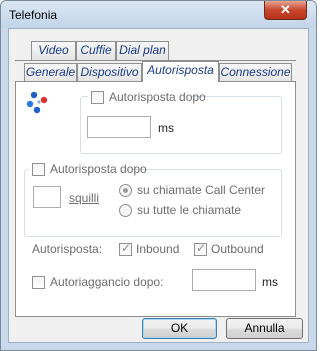 The height and width of the screenshot is (351, 320). I want to click on close-button: ✕, so click(285, 10).